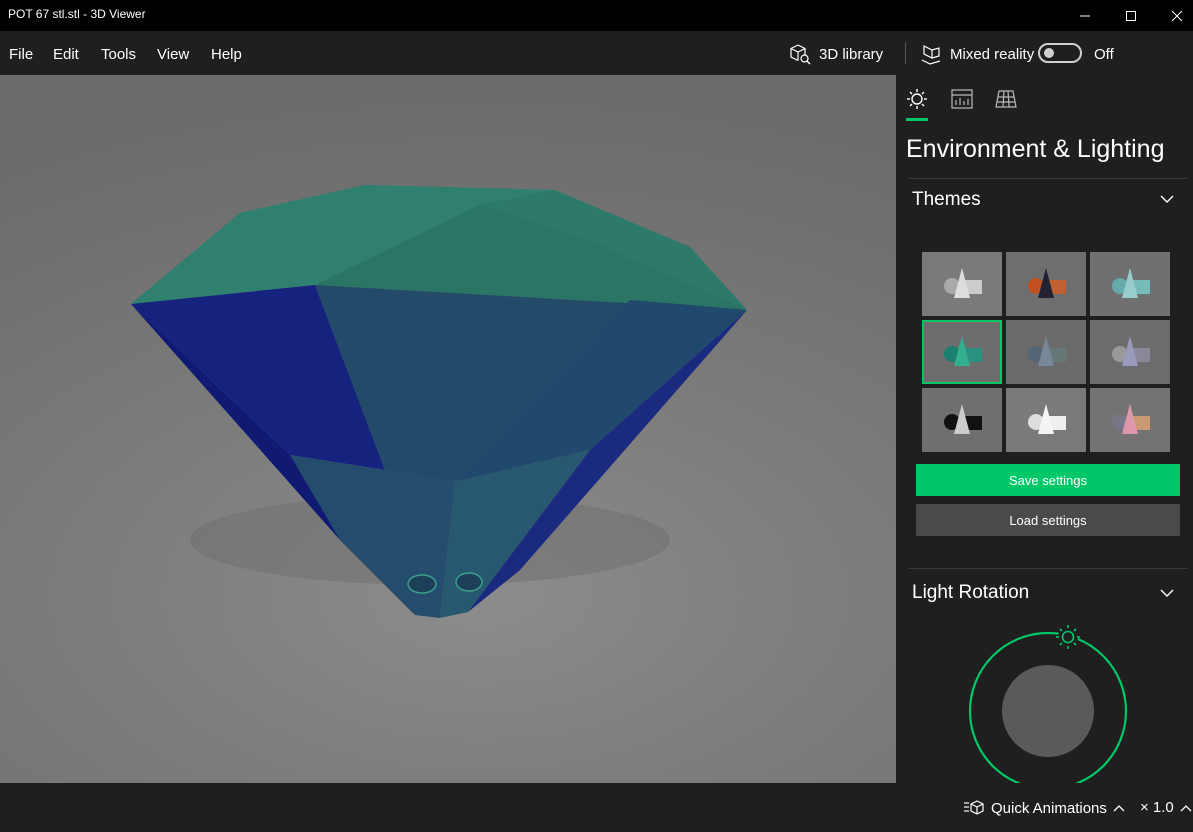 This screenshot has width=1193, height=832. I want to click on speed-label: × 1.0, so click(1157, 807).